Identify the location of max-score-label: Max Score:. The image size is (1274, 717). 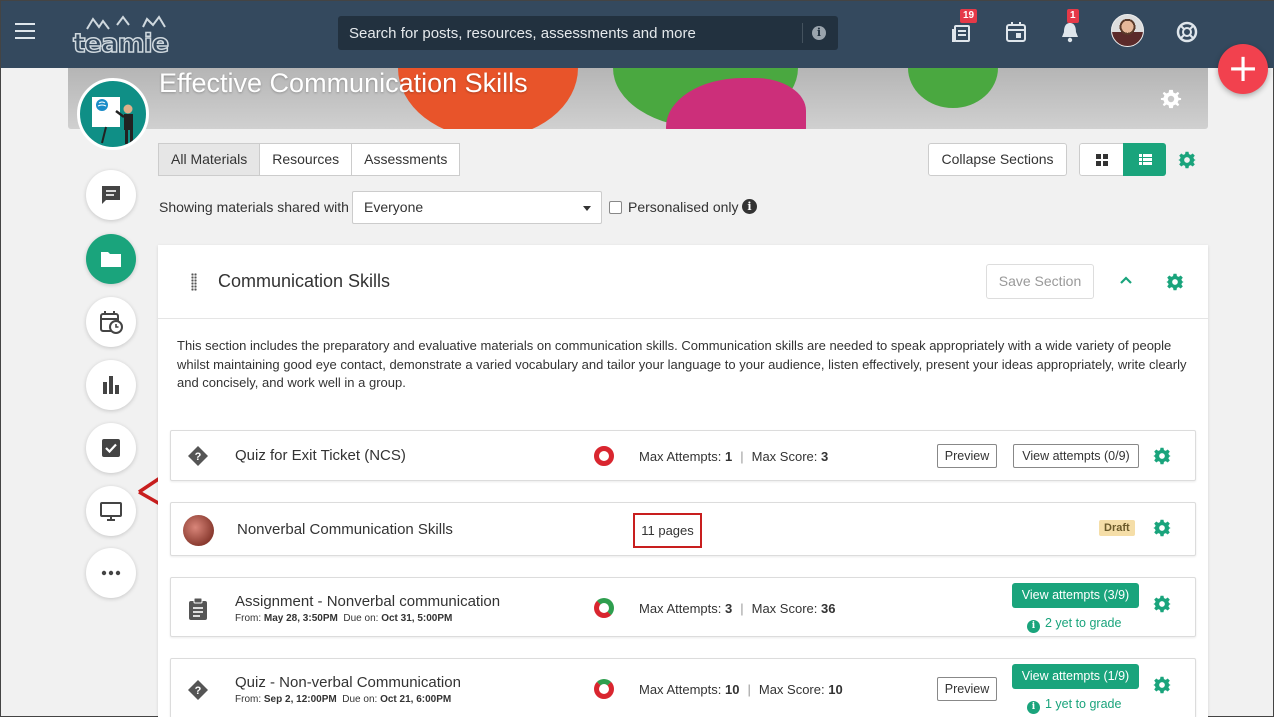
(791, 689).